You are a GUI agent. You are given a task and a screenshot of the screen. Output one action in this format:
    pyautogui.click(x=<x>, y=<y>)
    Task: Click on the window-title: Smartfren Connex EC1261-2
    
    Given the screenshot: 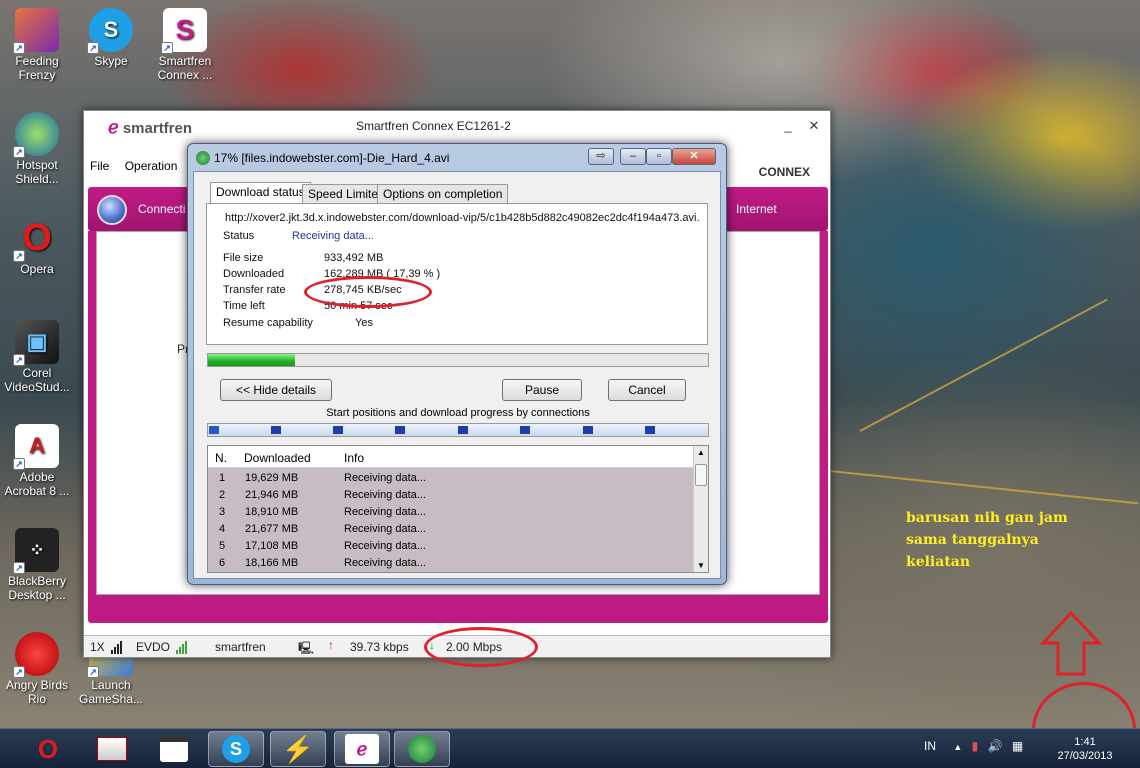 What is the action you would take?
    pyautogui.click(x=433, y=126)
    